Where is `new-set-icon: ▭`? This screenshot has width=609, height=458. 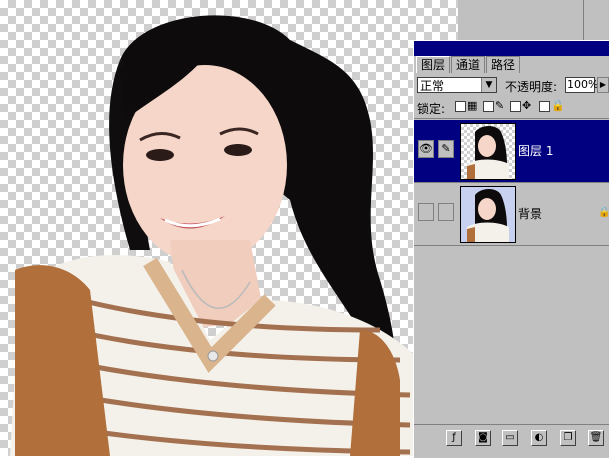
new-set-icon: ▭ is located at coordinates (510, 438).